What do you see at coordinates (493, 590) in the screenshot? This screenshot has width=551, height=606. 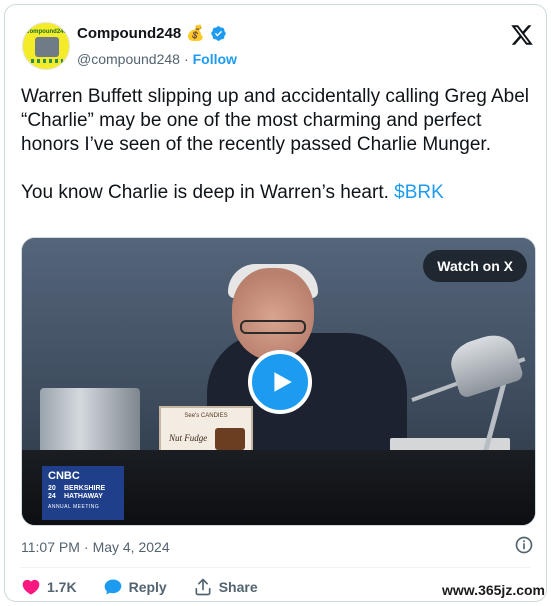 I see `site-watermark: www.365jz.com` at bounding box center [493, 590].